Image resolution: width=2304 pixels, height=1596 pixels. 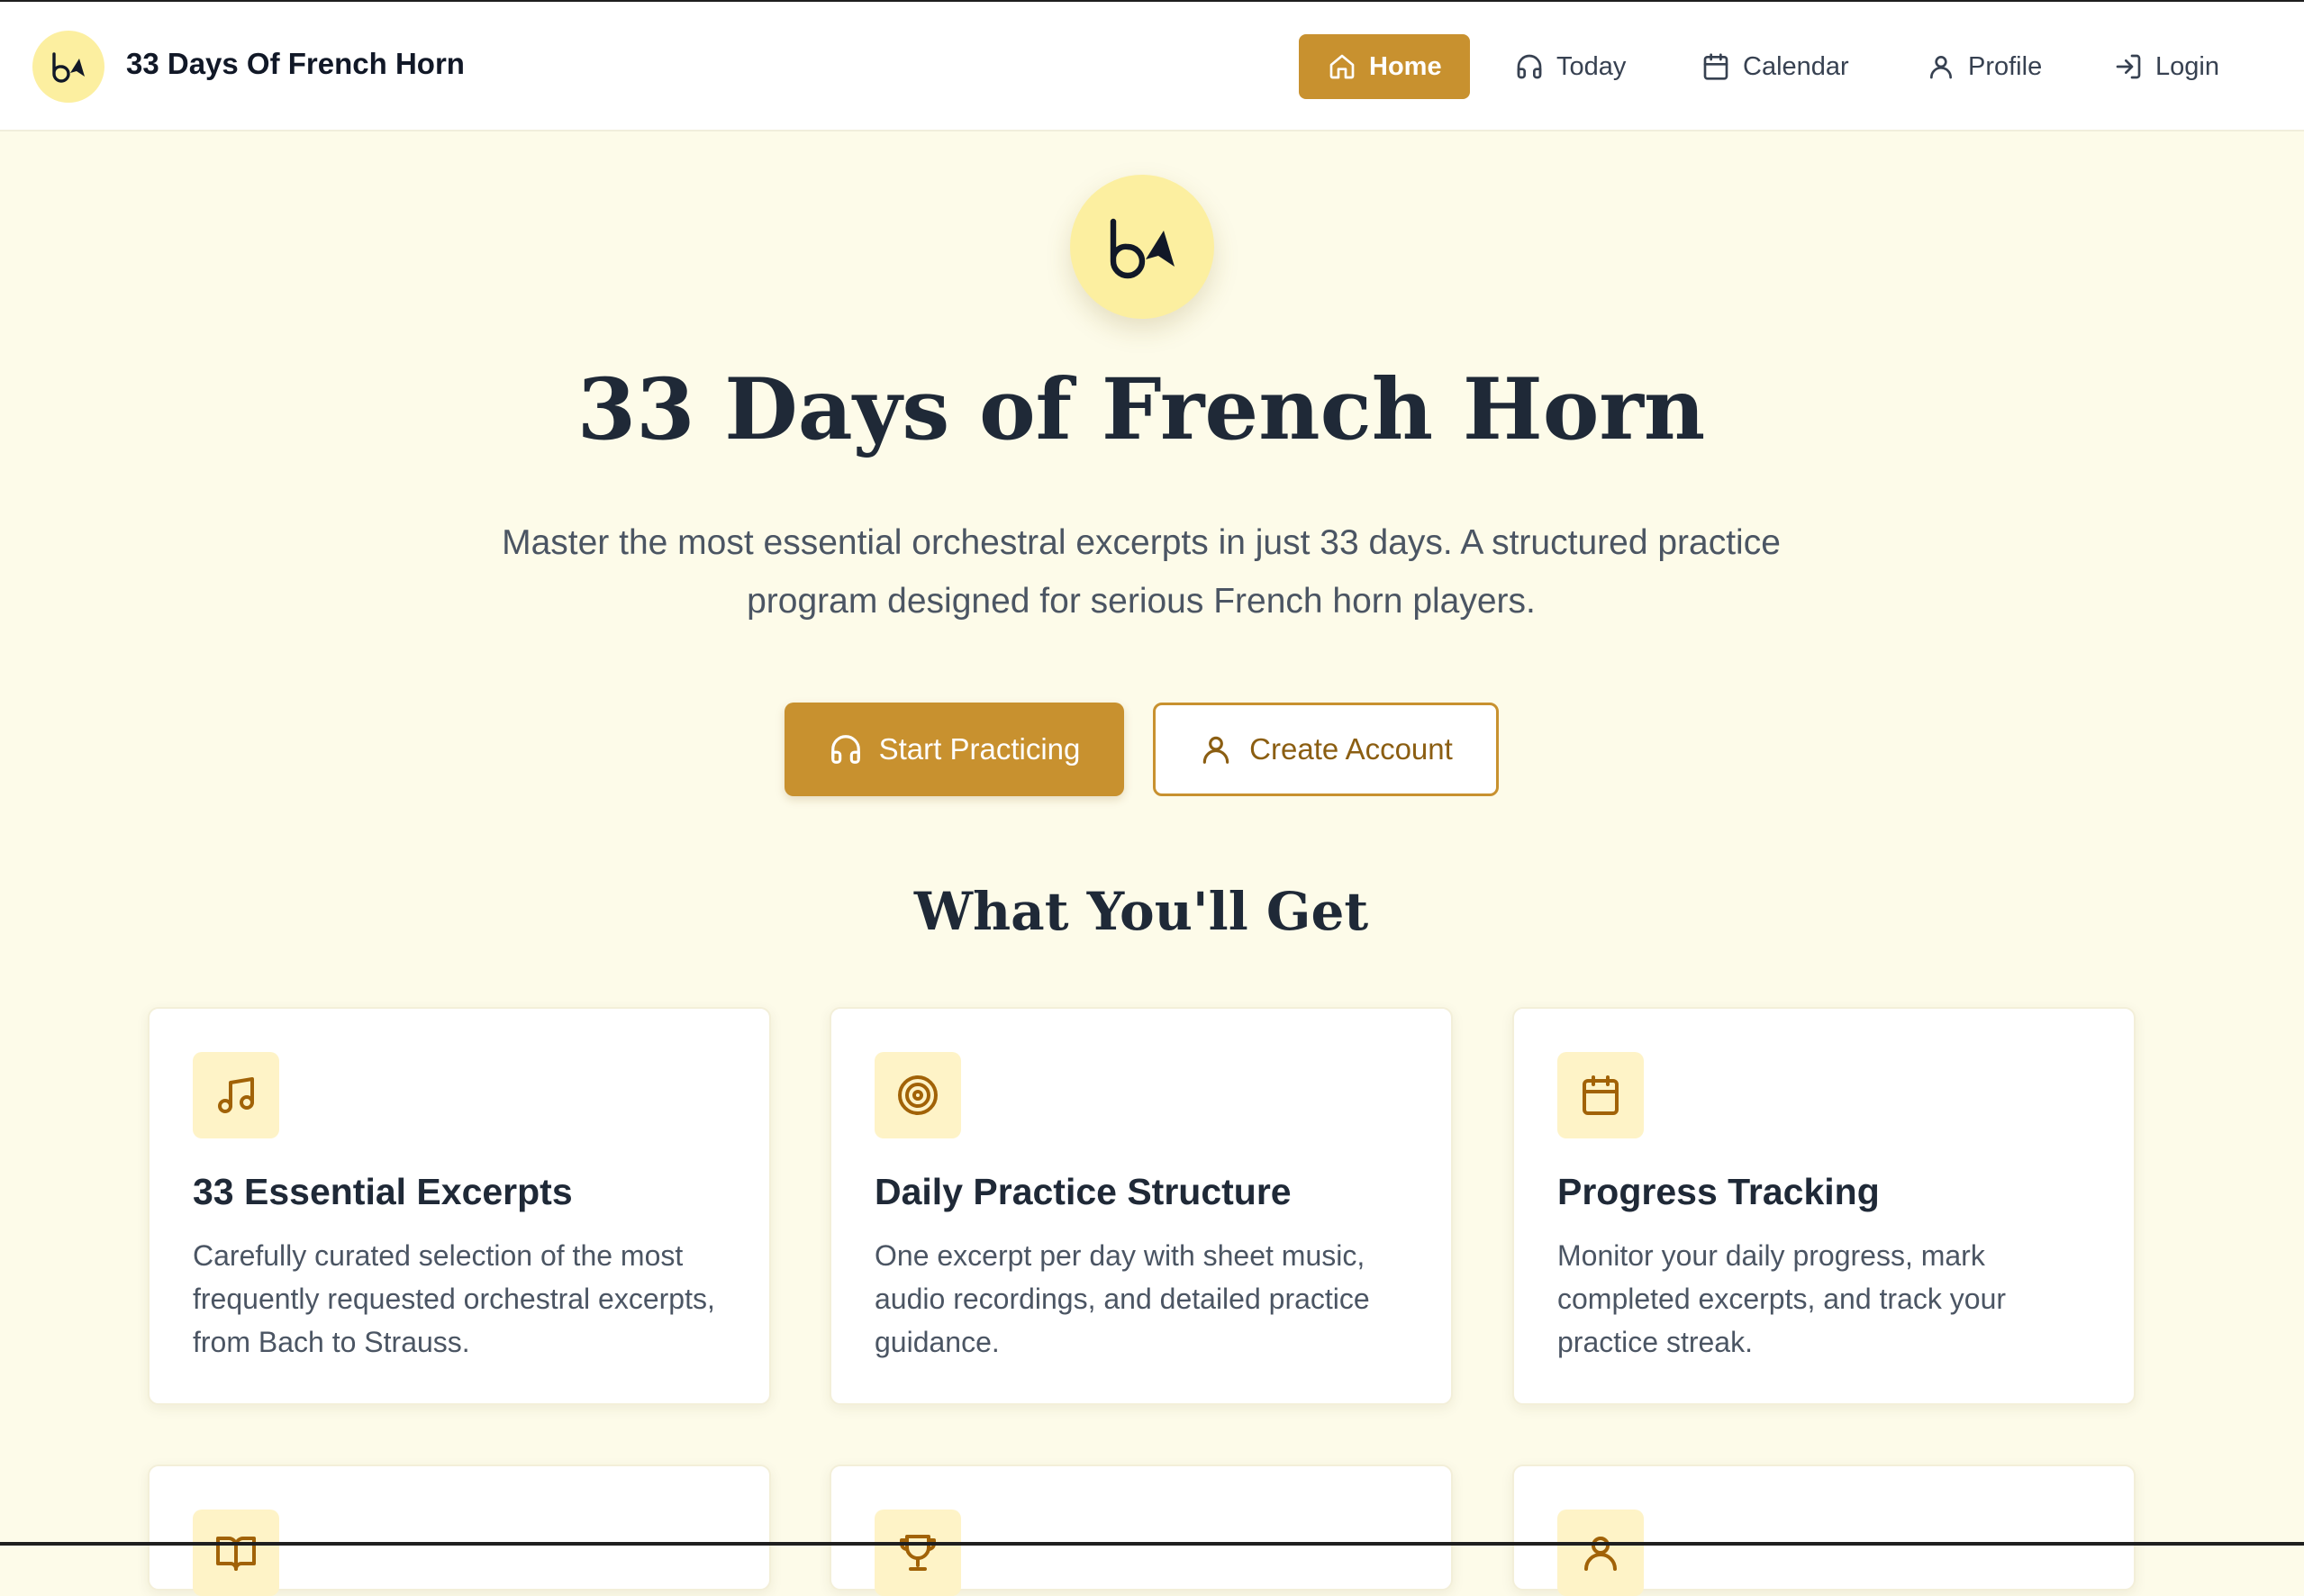 I want to click on home-icon, so click(x=1342, y=66).